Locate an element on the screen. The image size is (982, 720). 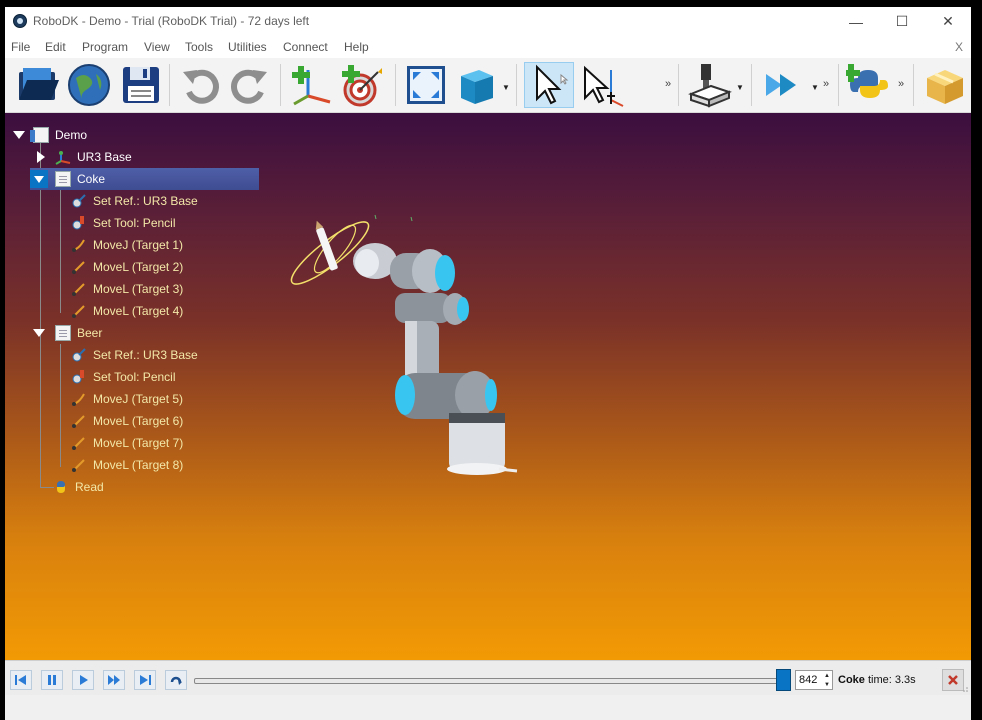
menu-tools: Tools is located at coordinates (199, 47).